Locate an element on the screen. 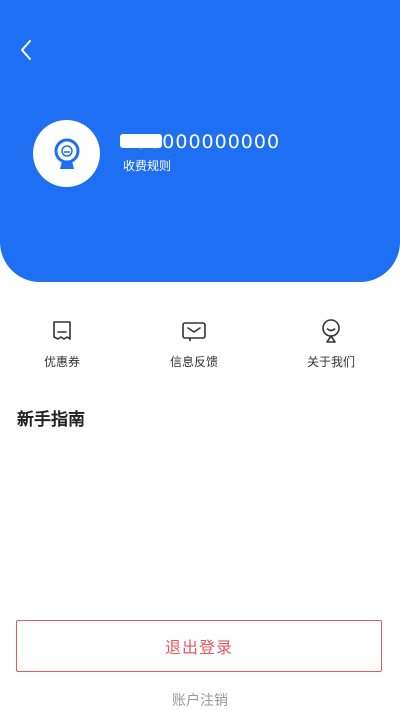 This screenshot has height=711, width=400. chevron-left-icon is located at coordinates (26, 50).